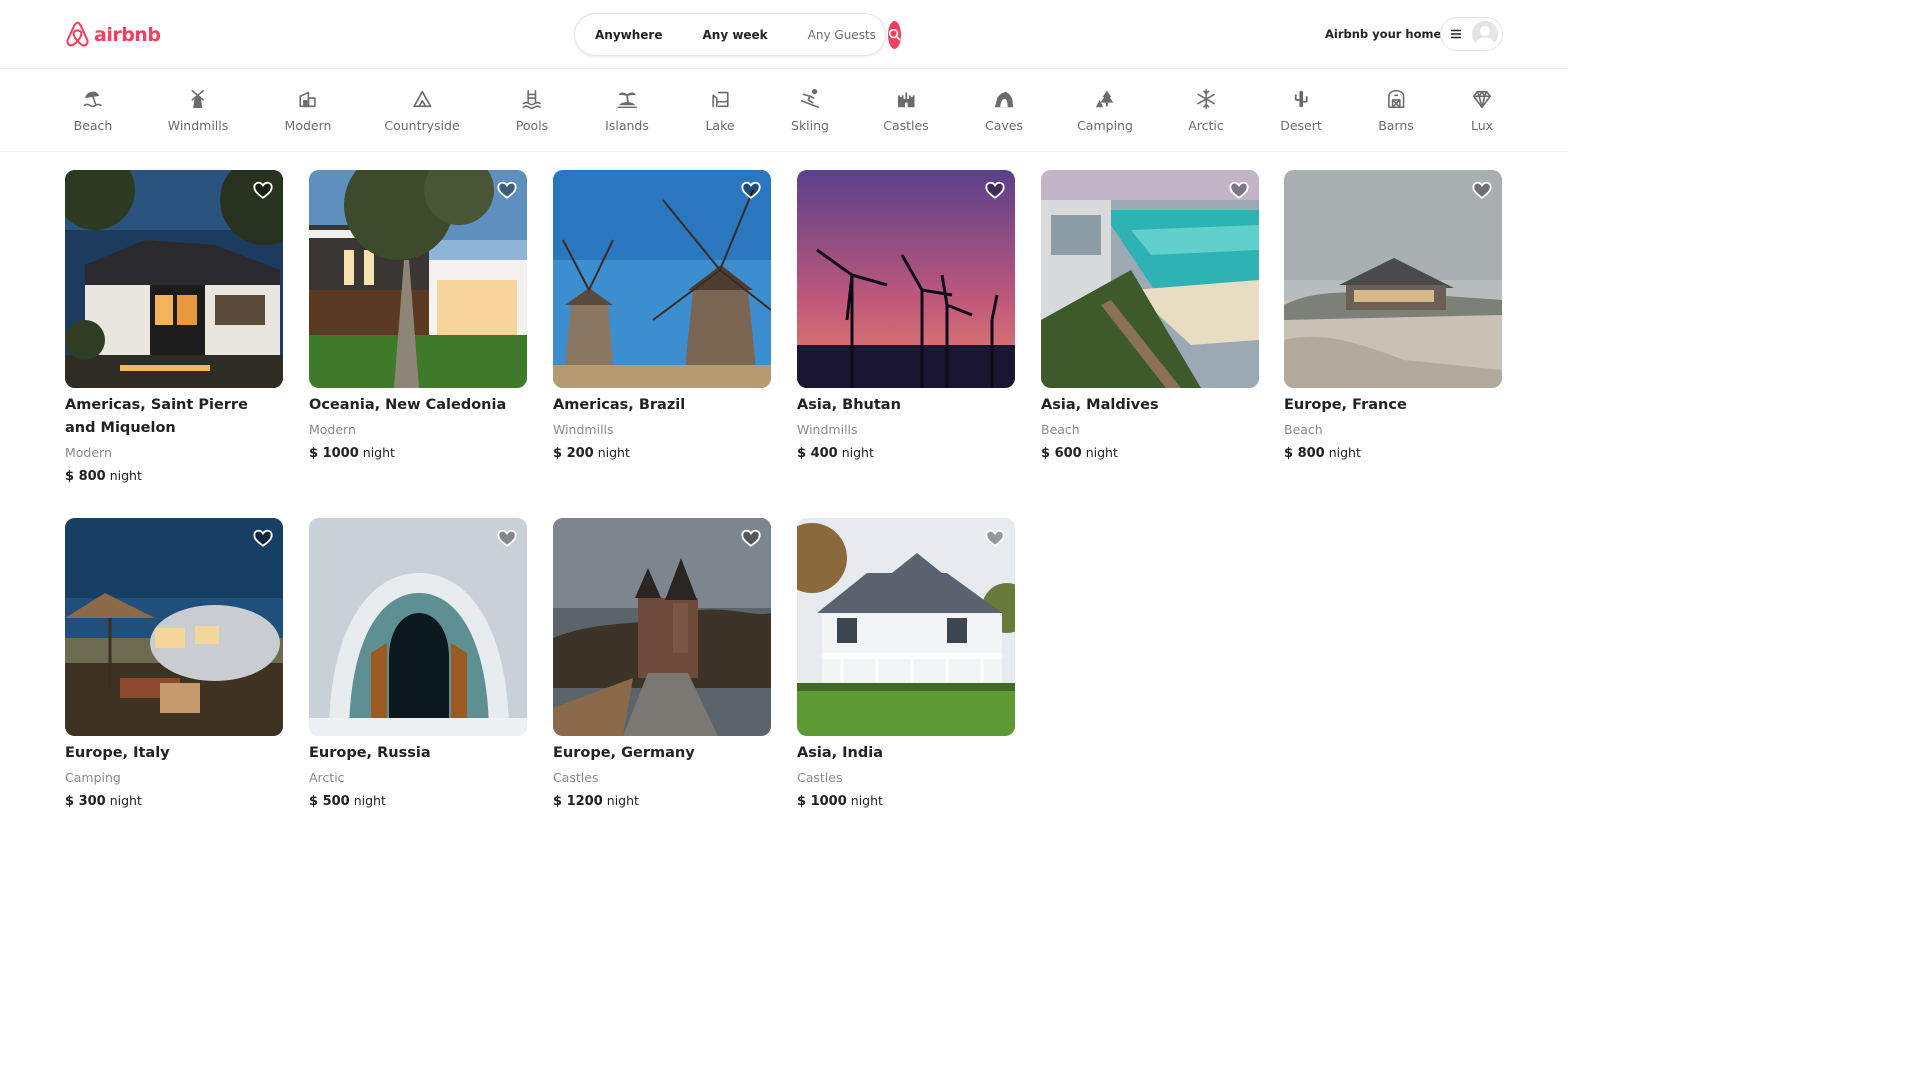  I want to click on listing-card: Asia, India Castles $ 1000 night, so click(906, 664).